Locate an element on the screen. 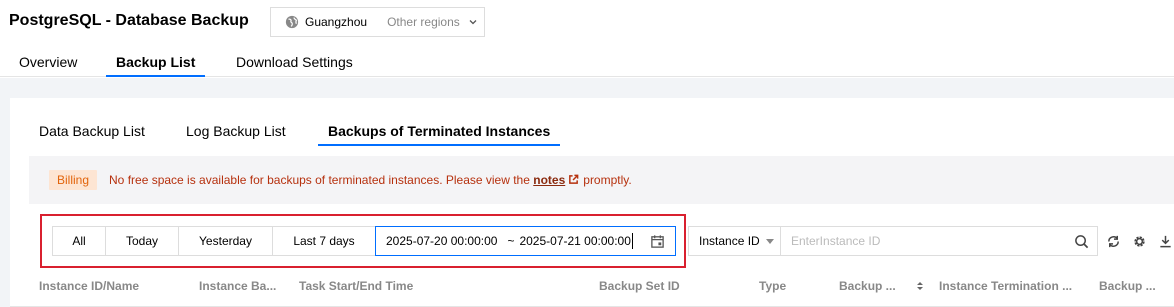 This screenshot has height=307, width=1174. column-backup-set-id: Backup Set ID is located at coordinates (639, 286).